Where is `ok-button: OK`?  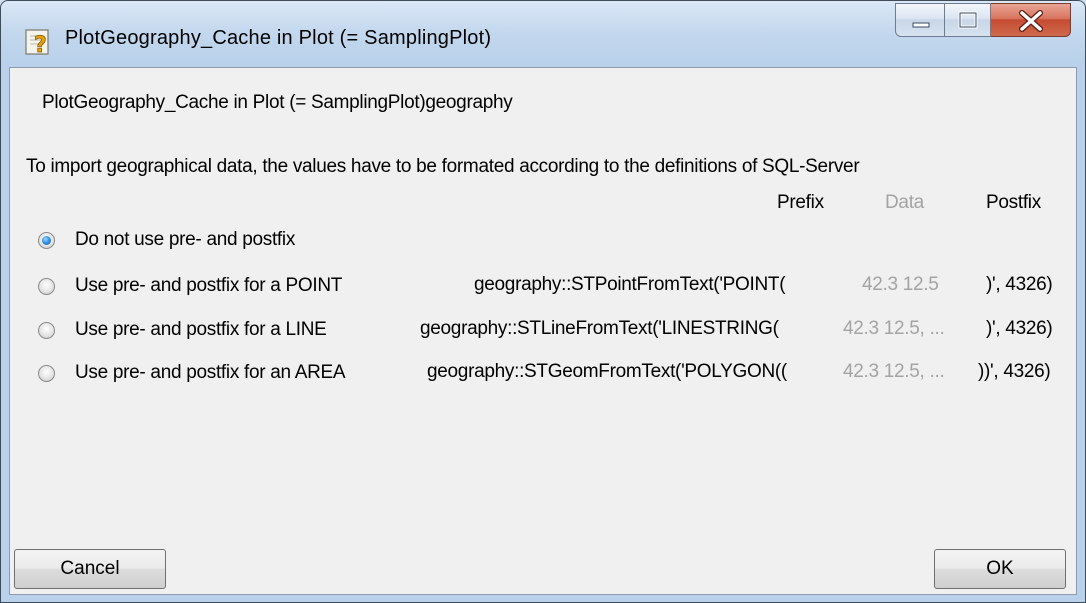
ok-button: OK is located at coordinates (1000, 569).